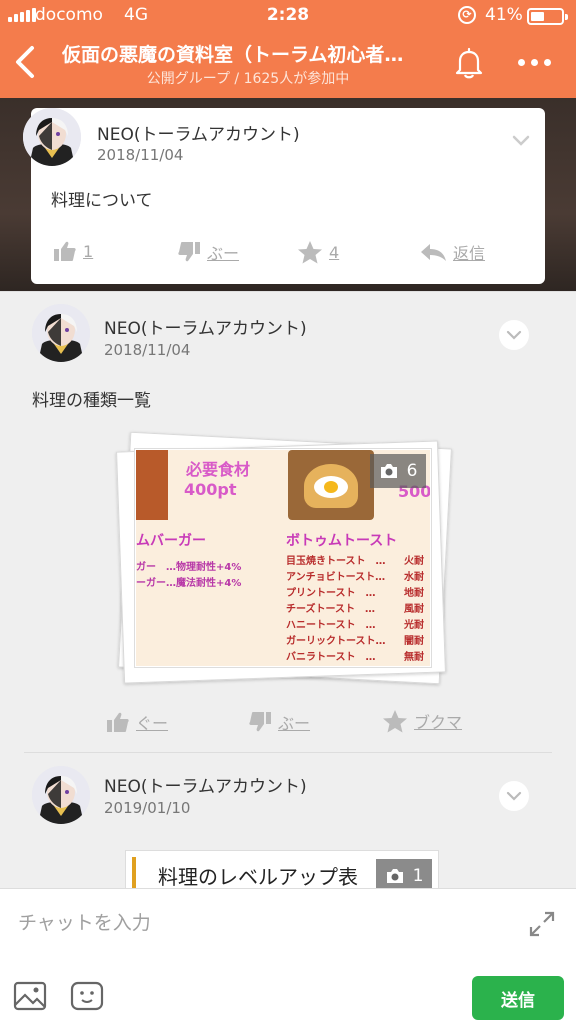  Describe the element at coordinates (248, 79) in the screenshot. I see `group-subtitle: 公開グループ / 1625人が参加中` at that location.